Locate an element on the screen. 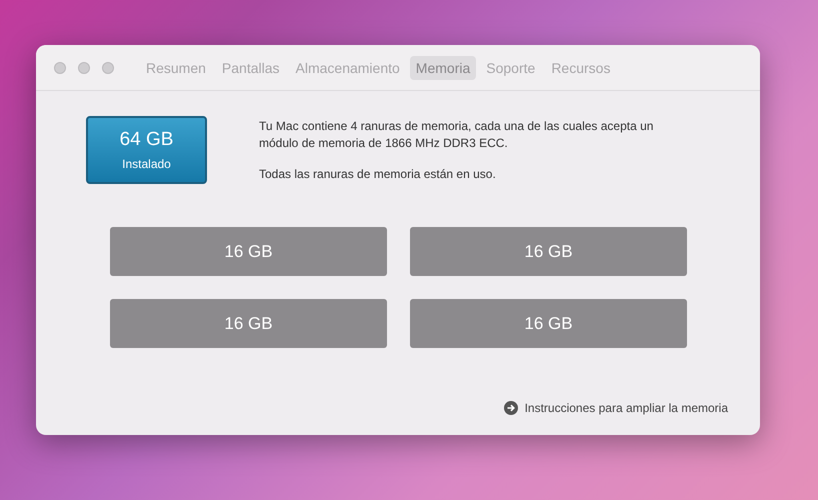  tab: Pantallas is located at coordinates (251, 68).